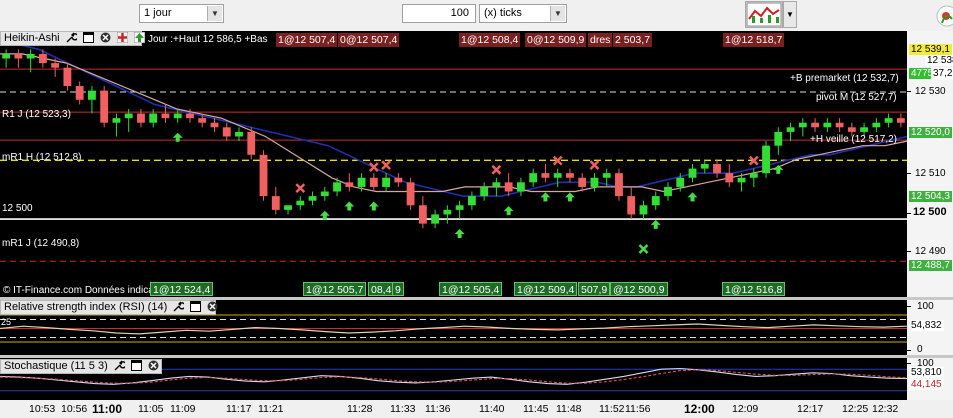 The image size is (953, 418). What do you see at coordinates (335, 289) in the screenshot?
I see `bottom-trade-tag: 1@12 505,7` at bounding box center [335, 289].